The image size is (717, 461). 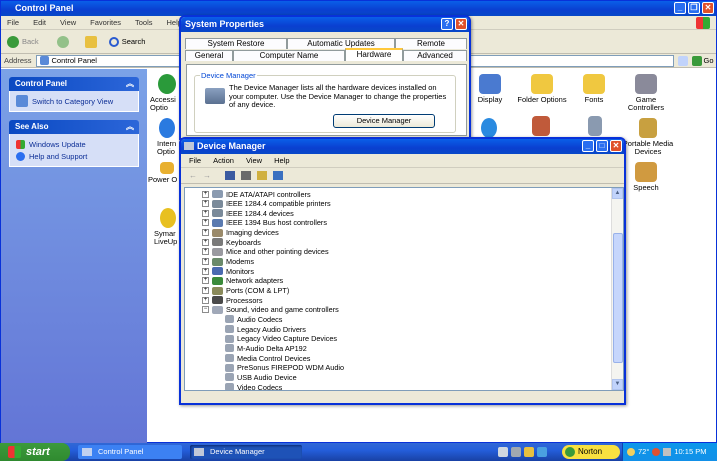 I want to click on maximize-button: □, so click(x=602, y=146).